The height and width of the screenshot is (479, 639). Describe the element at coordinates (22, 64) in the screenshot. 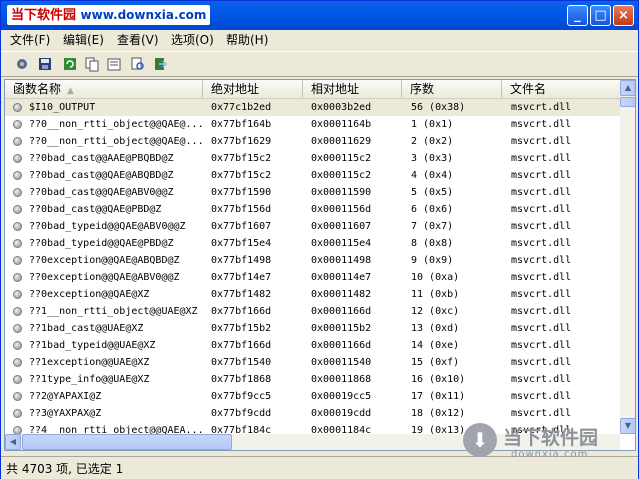

I see `hash-options-icon` at that location.